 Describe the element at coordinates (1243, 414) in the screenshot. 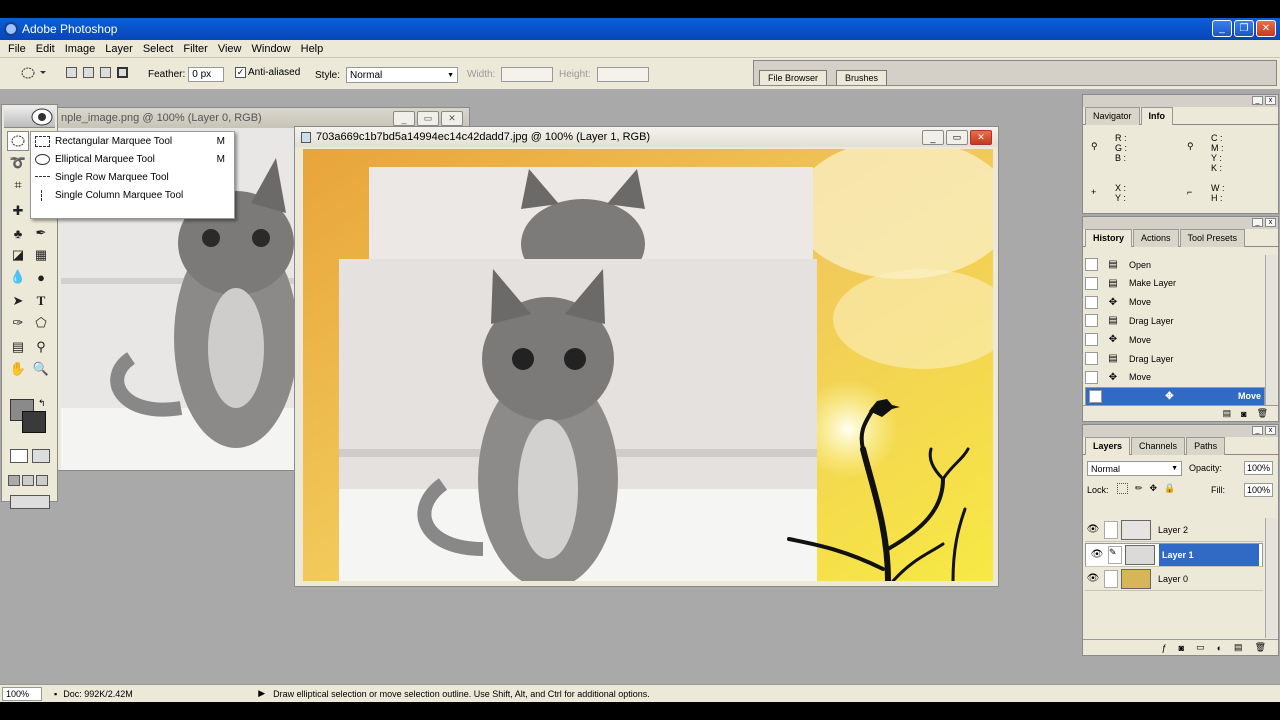

I see `new-snapshot-icon: ◙` at that location.